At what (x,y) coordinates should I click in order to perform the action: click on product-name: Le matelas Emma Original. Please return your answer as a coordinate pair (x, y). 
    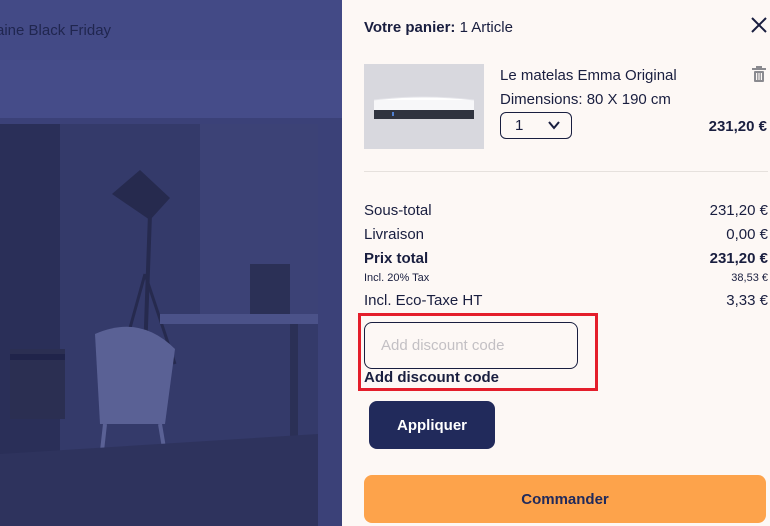
    Looking at the image, I should click on (588, 75).